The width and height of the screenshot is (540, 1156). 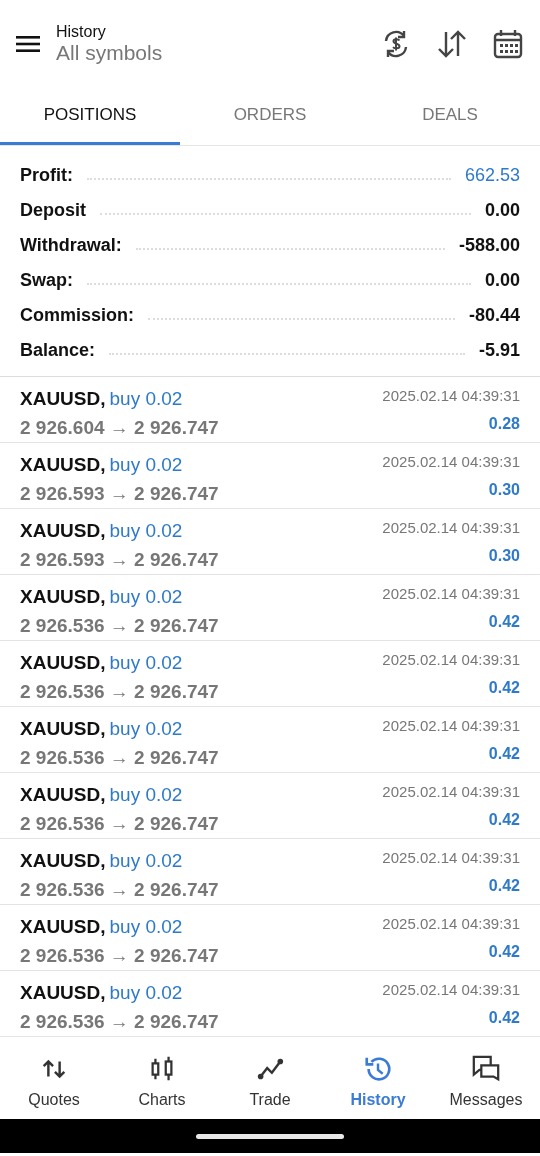 I want to click on nav-item: Quotes, so click(x=54, y=1078).